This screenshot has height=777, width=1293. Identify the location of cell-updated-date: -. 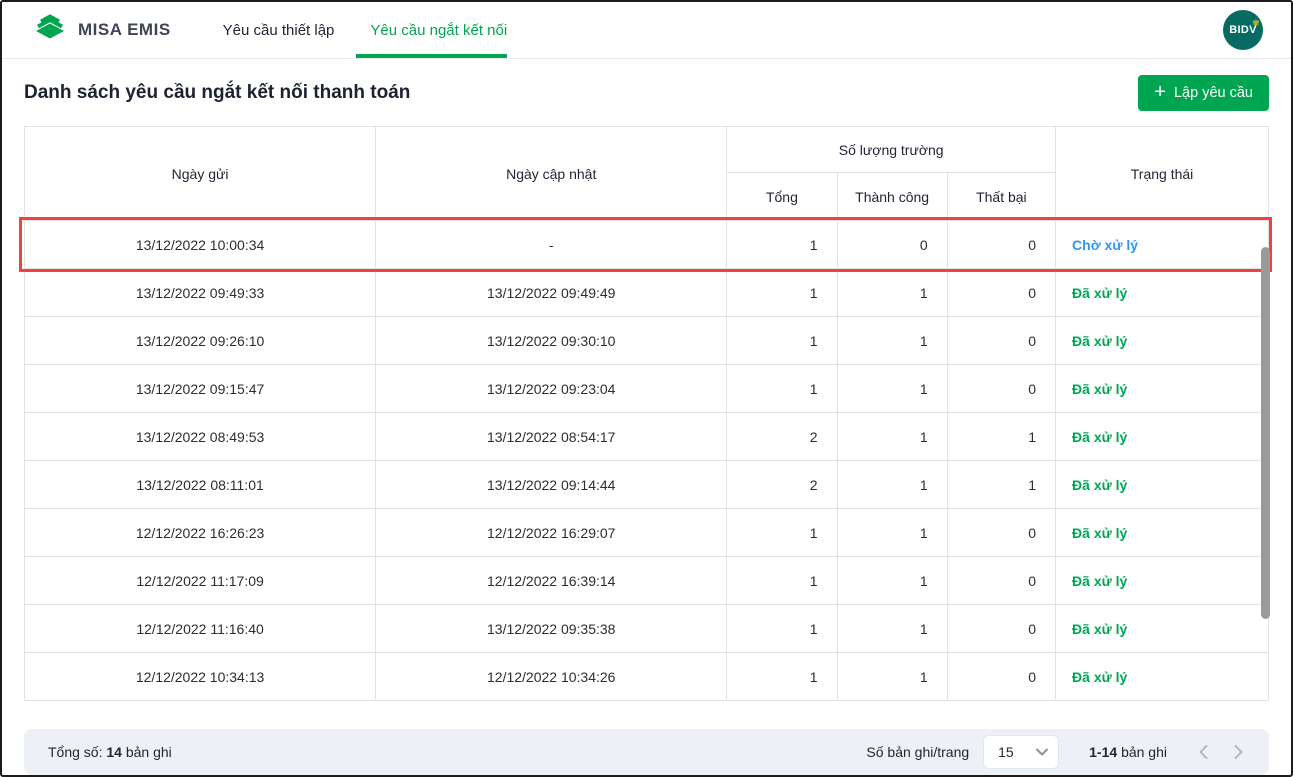
(551, 244).